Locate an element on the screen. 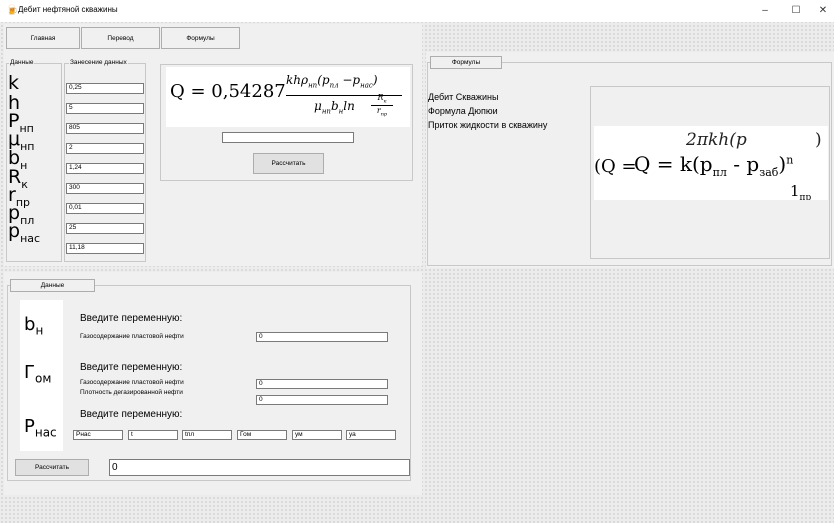 This screenshot has height=523, width=834. bottom-variables-image: bн Гом Pнас is located at coordinates (41, 375).